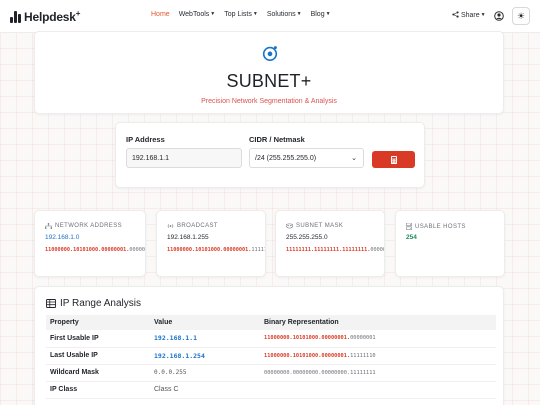  Describe the element at coordinates (411, 237) in the screenshot. I see `usable-hosts-value: 254` at that location.